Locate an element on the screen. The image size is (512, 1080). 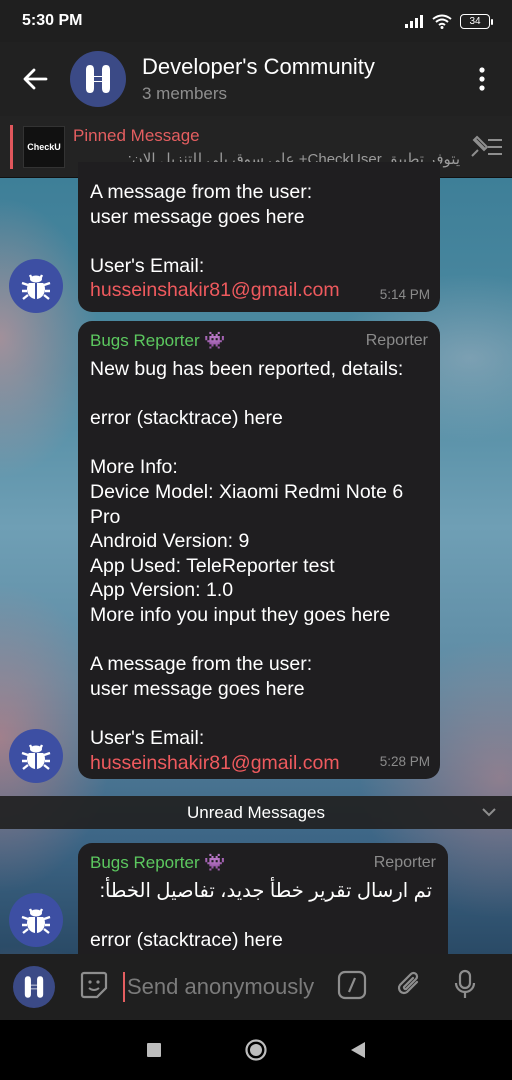
unread-label: Unread Messages is located at coordinates (256, 812).